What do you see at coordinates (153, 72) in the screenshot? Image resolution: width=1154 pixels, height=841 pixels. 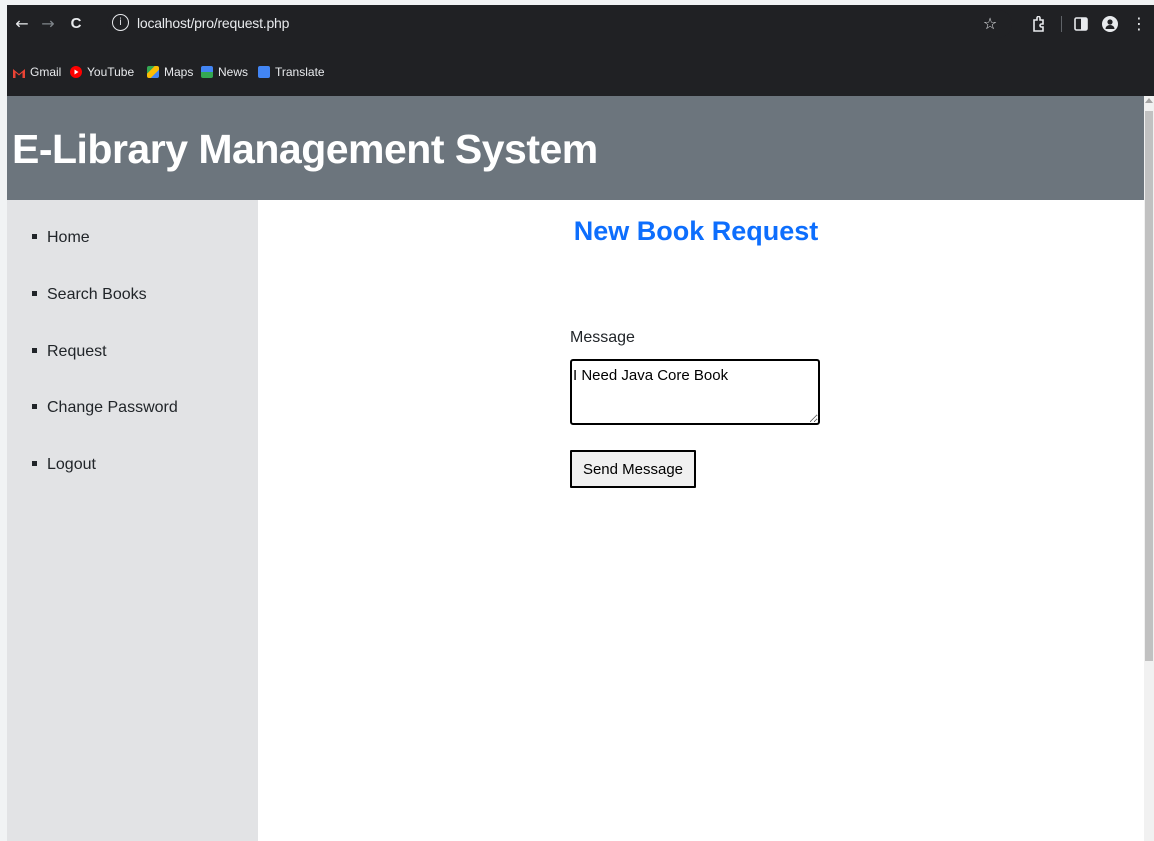 I see `maps-icon` at bounding box center [153, 72].